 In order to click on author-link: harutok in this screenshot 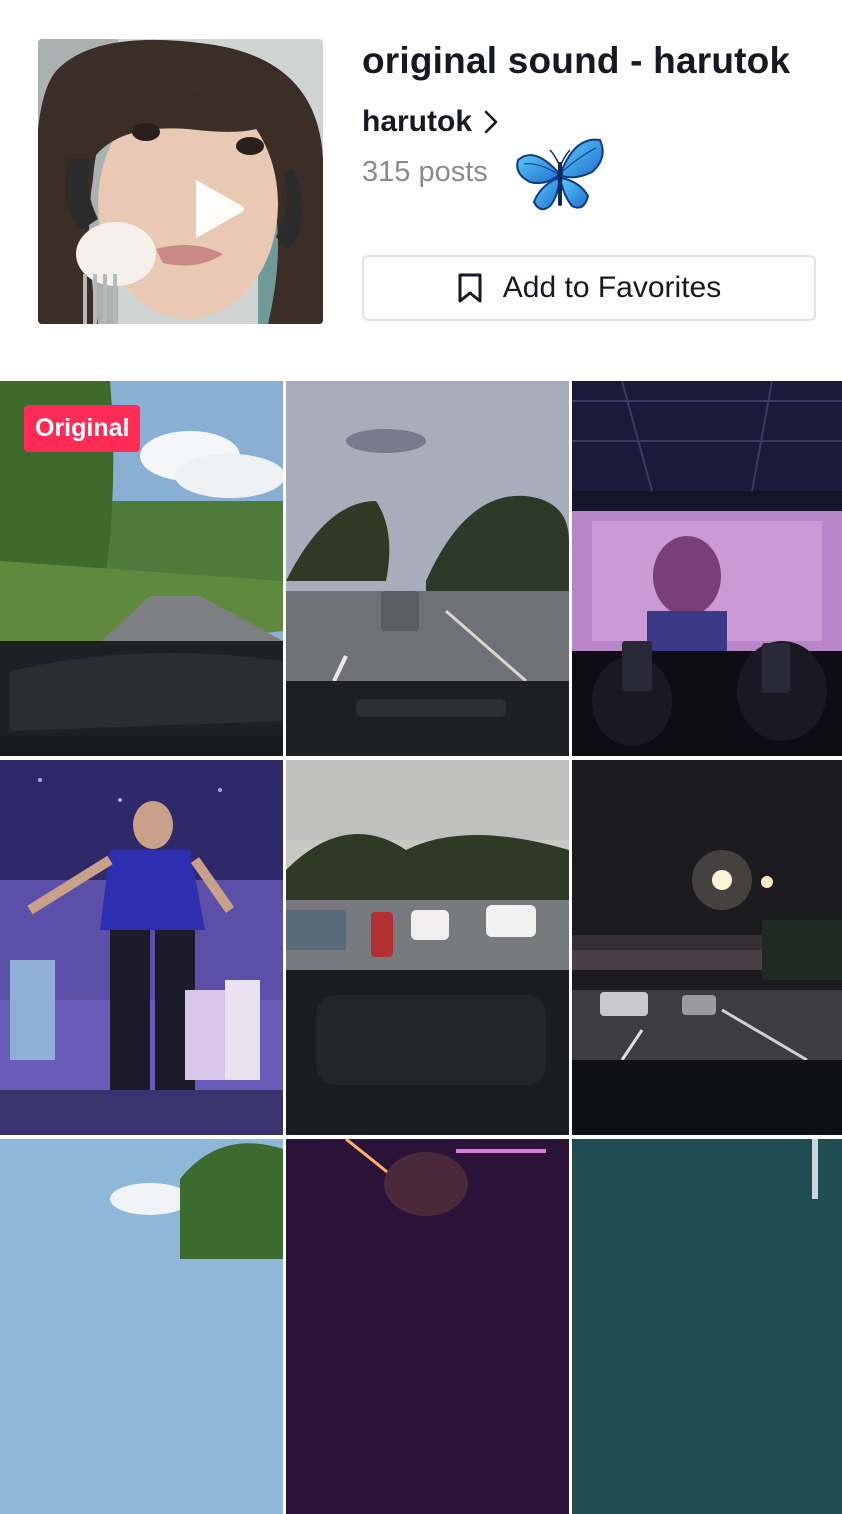, I will do `click(430, 122)`.